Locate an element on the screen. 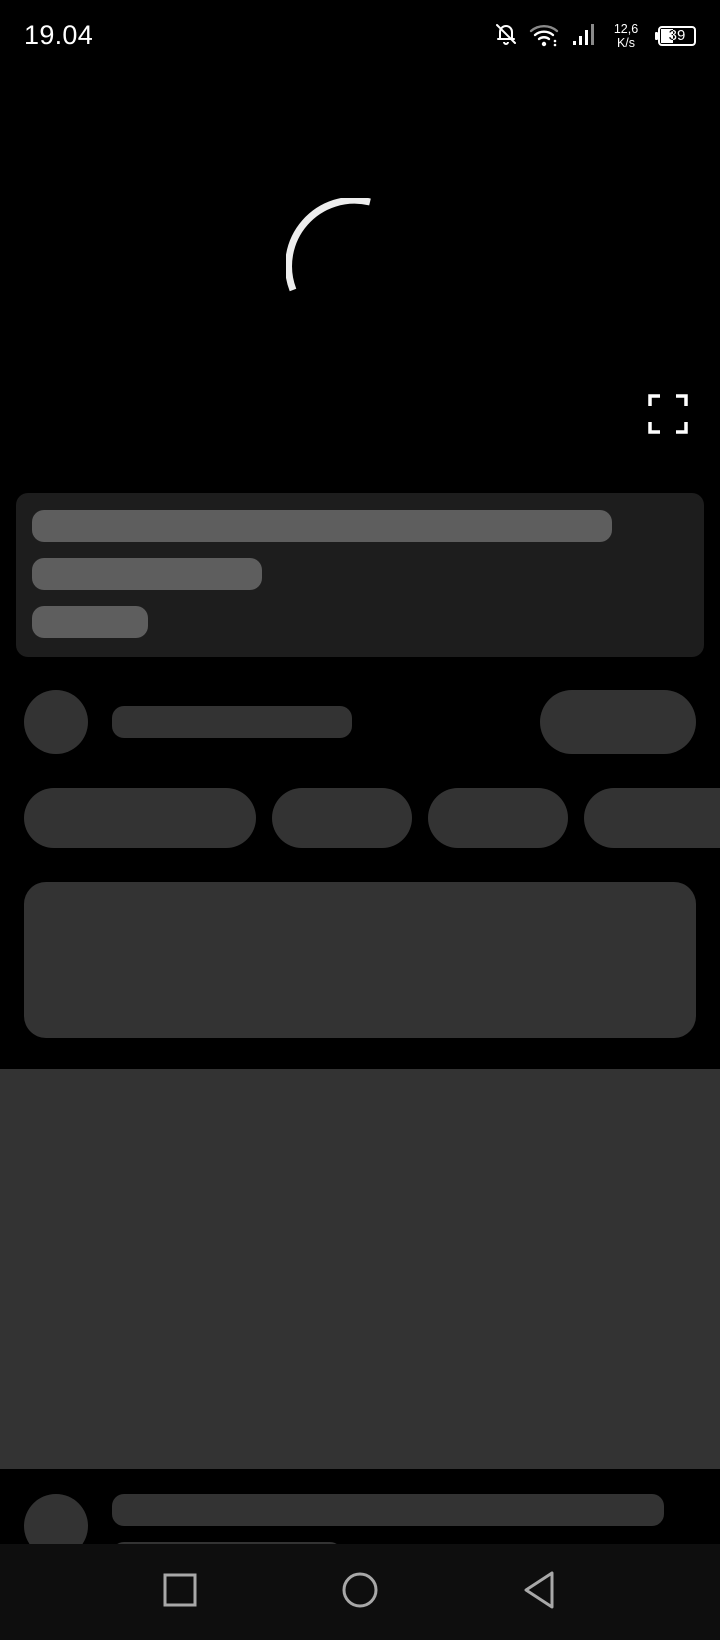 The height and width of the screenshot is (1640, 720). cellular-signal-icon is located at coordinates (584, 36).